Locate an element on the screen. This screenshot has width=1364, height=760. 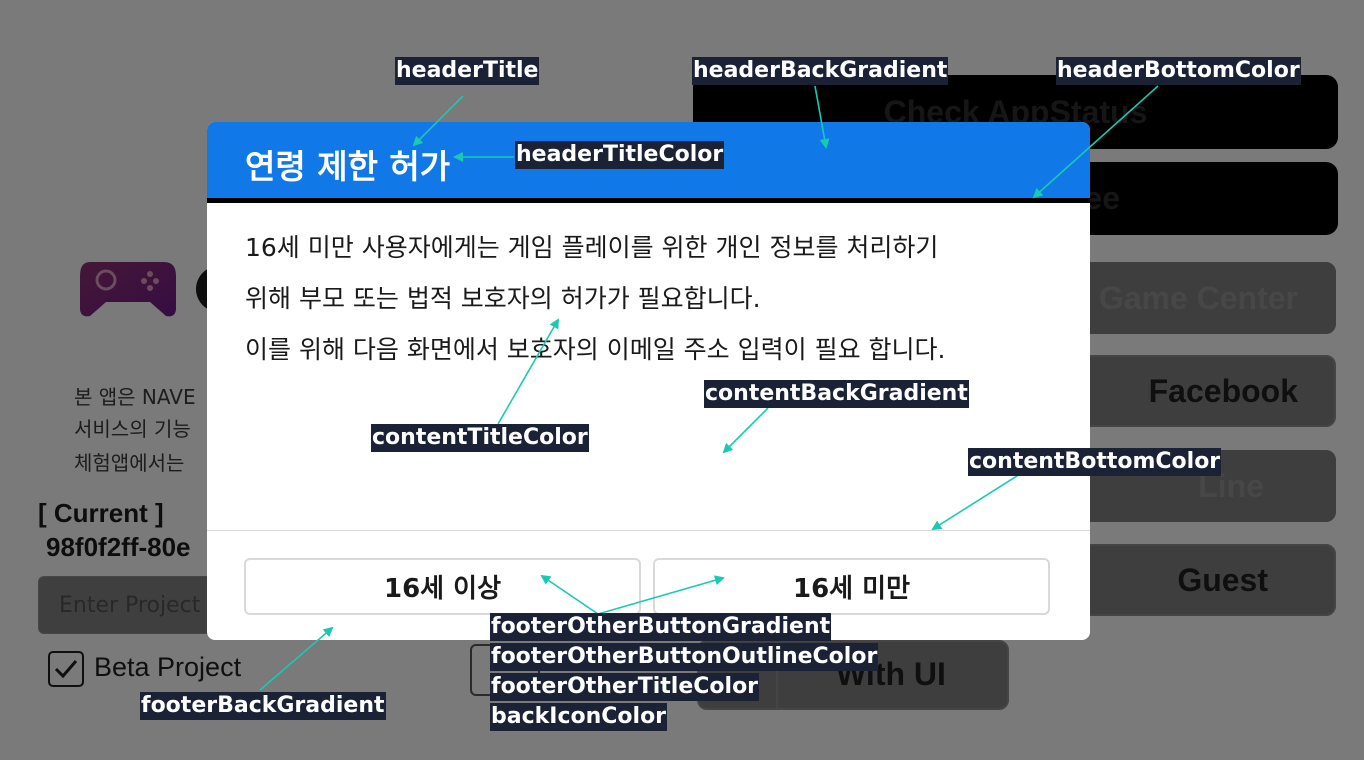
label-content-back-gradient: contentBackGradient is located at coordinates (836, 394).